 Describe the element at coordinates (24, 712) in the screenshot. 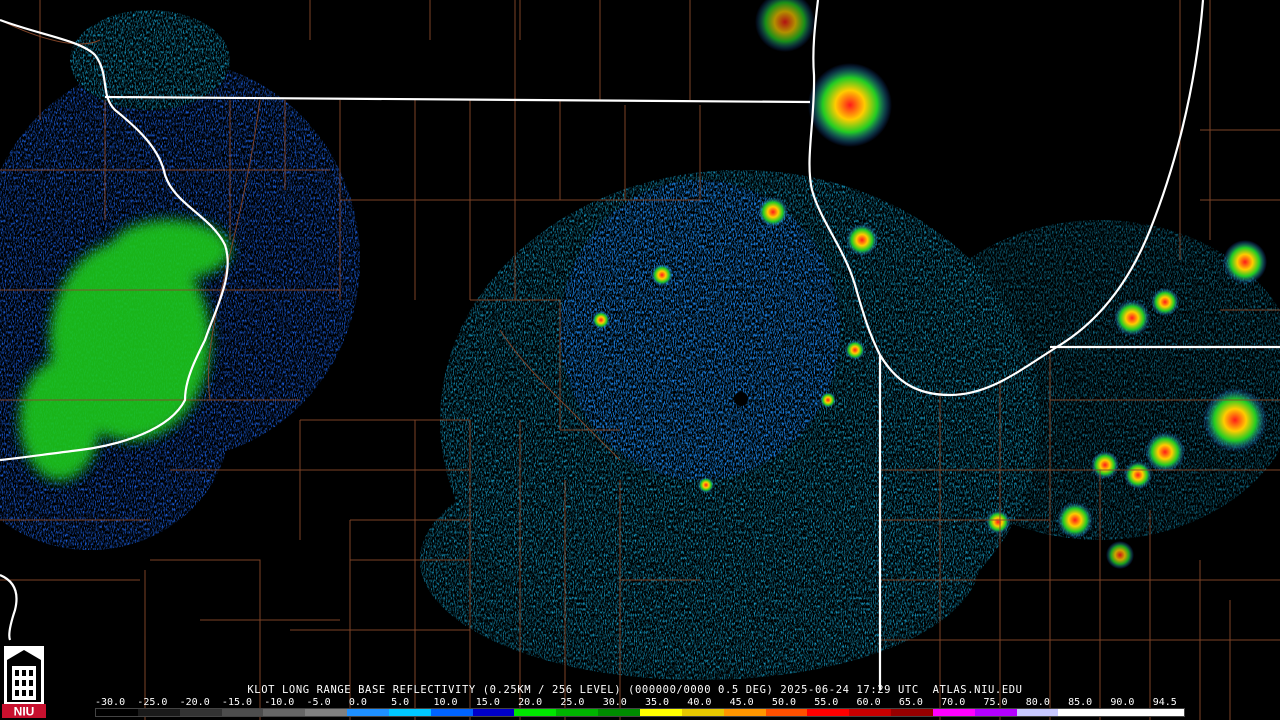

I see `niu-logo-text: NIU` at that location.